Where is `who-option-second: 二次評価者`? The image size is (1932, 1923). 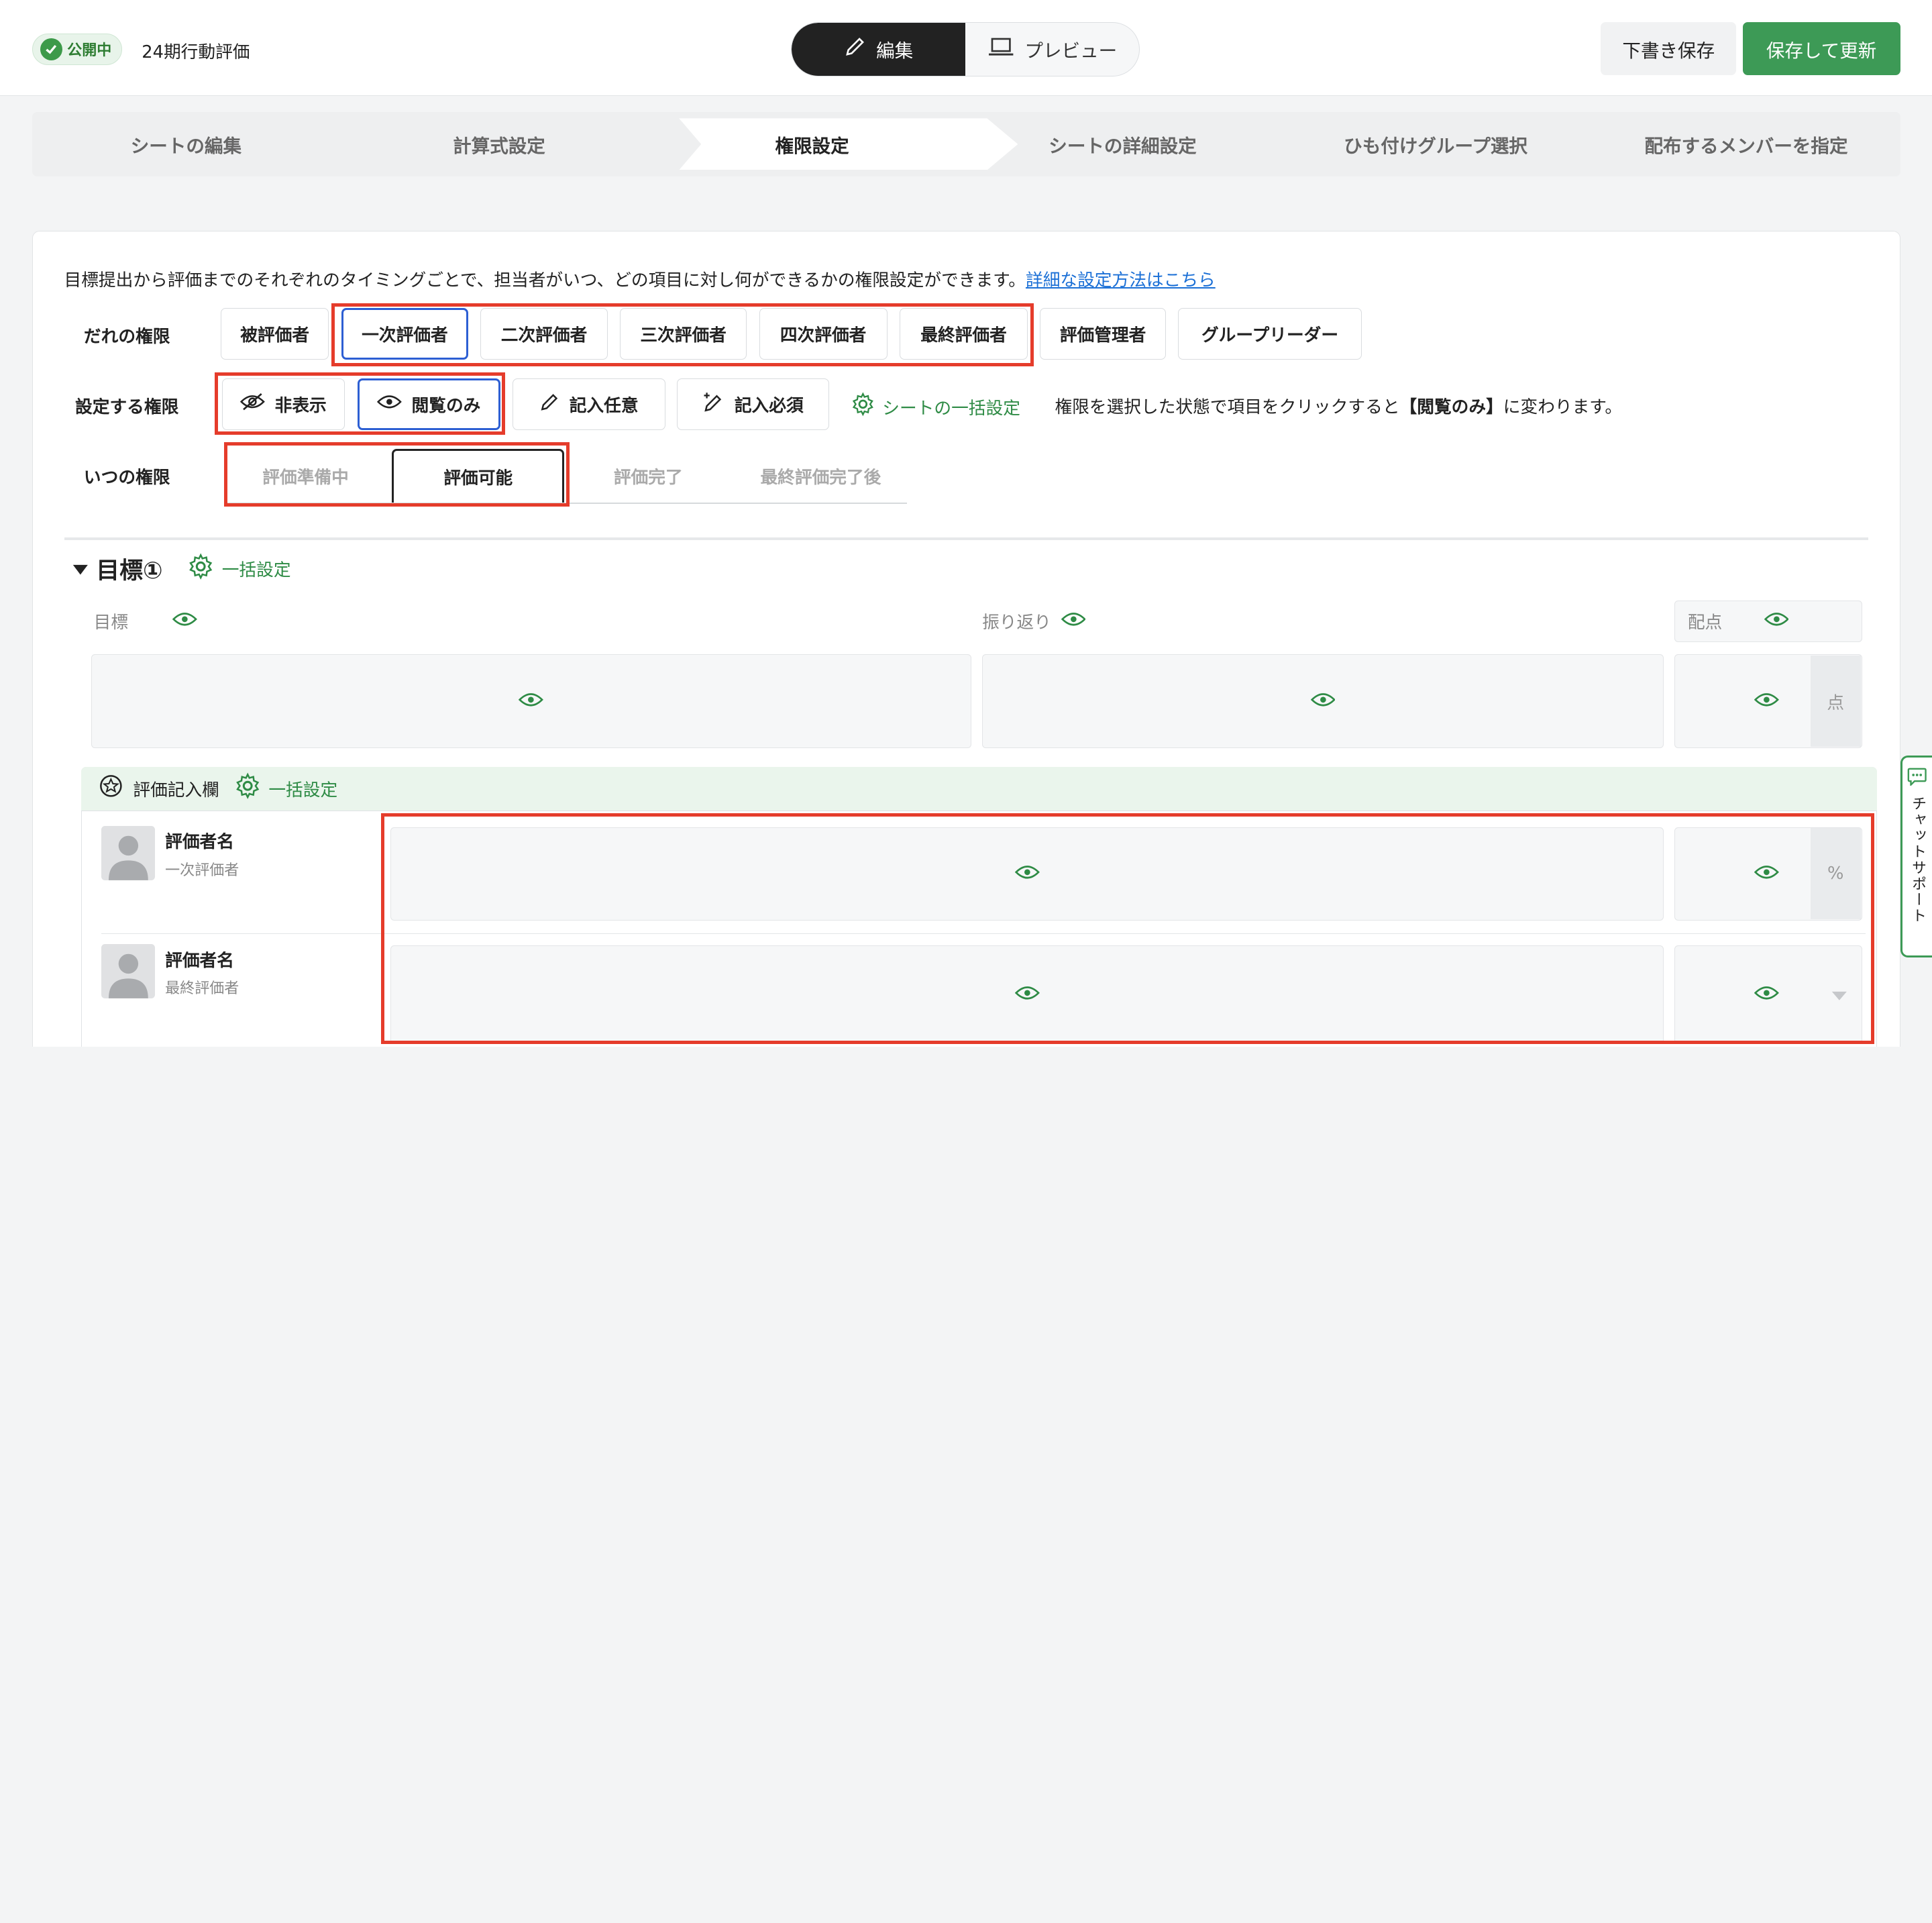
who-option-second: 二次評価者 is located at coordinates (544, 334).